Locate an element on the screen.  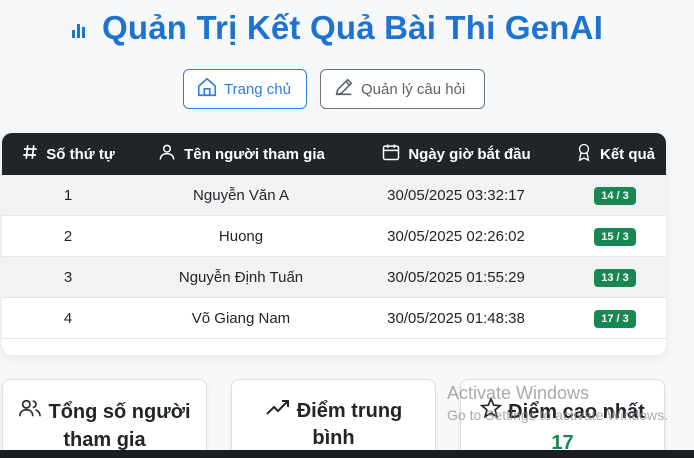
cell-result: 13 / 3 is located at coordinates (615, 277).